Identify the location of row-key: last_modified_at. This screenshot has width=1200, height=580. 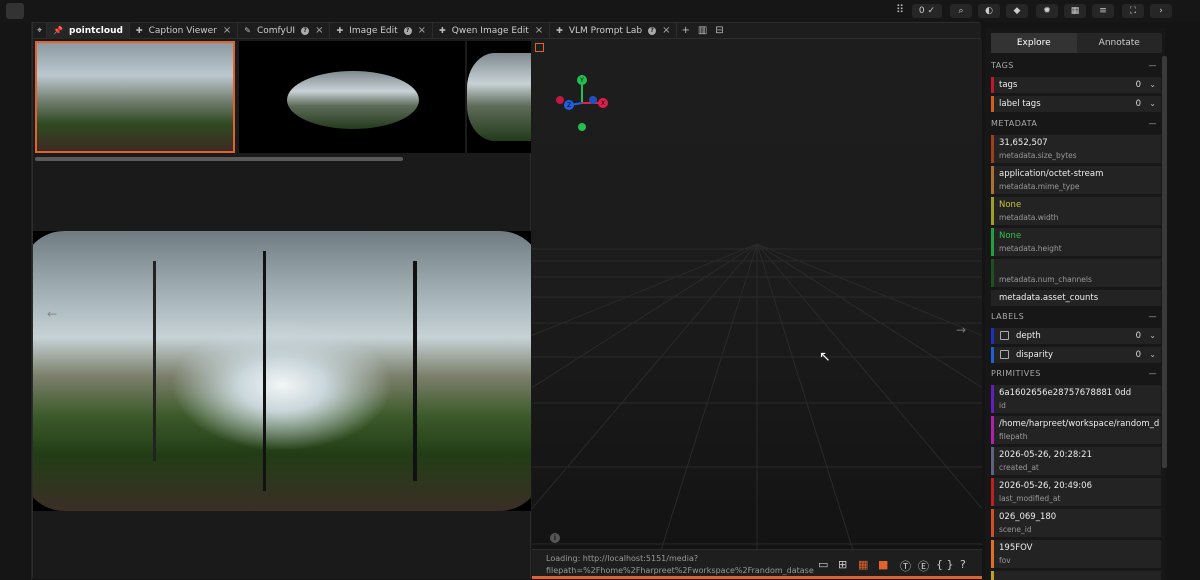
(1030, 498).